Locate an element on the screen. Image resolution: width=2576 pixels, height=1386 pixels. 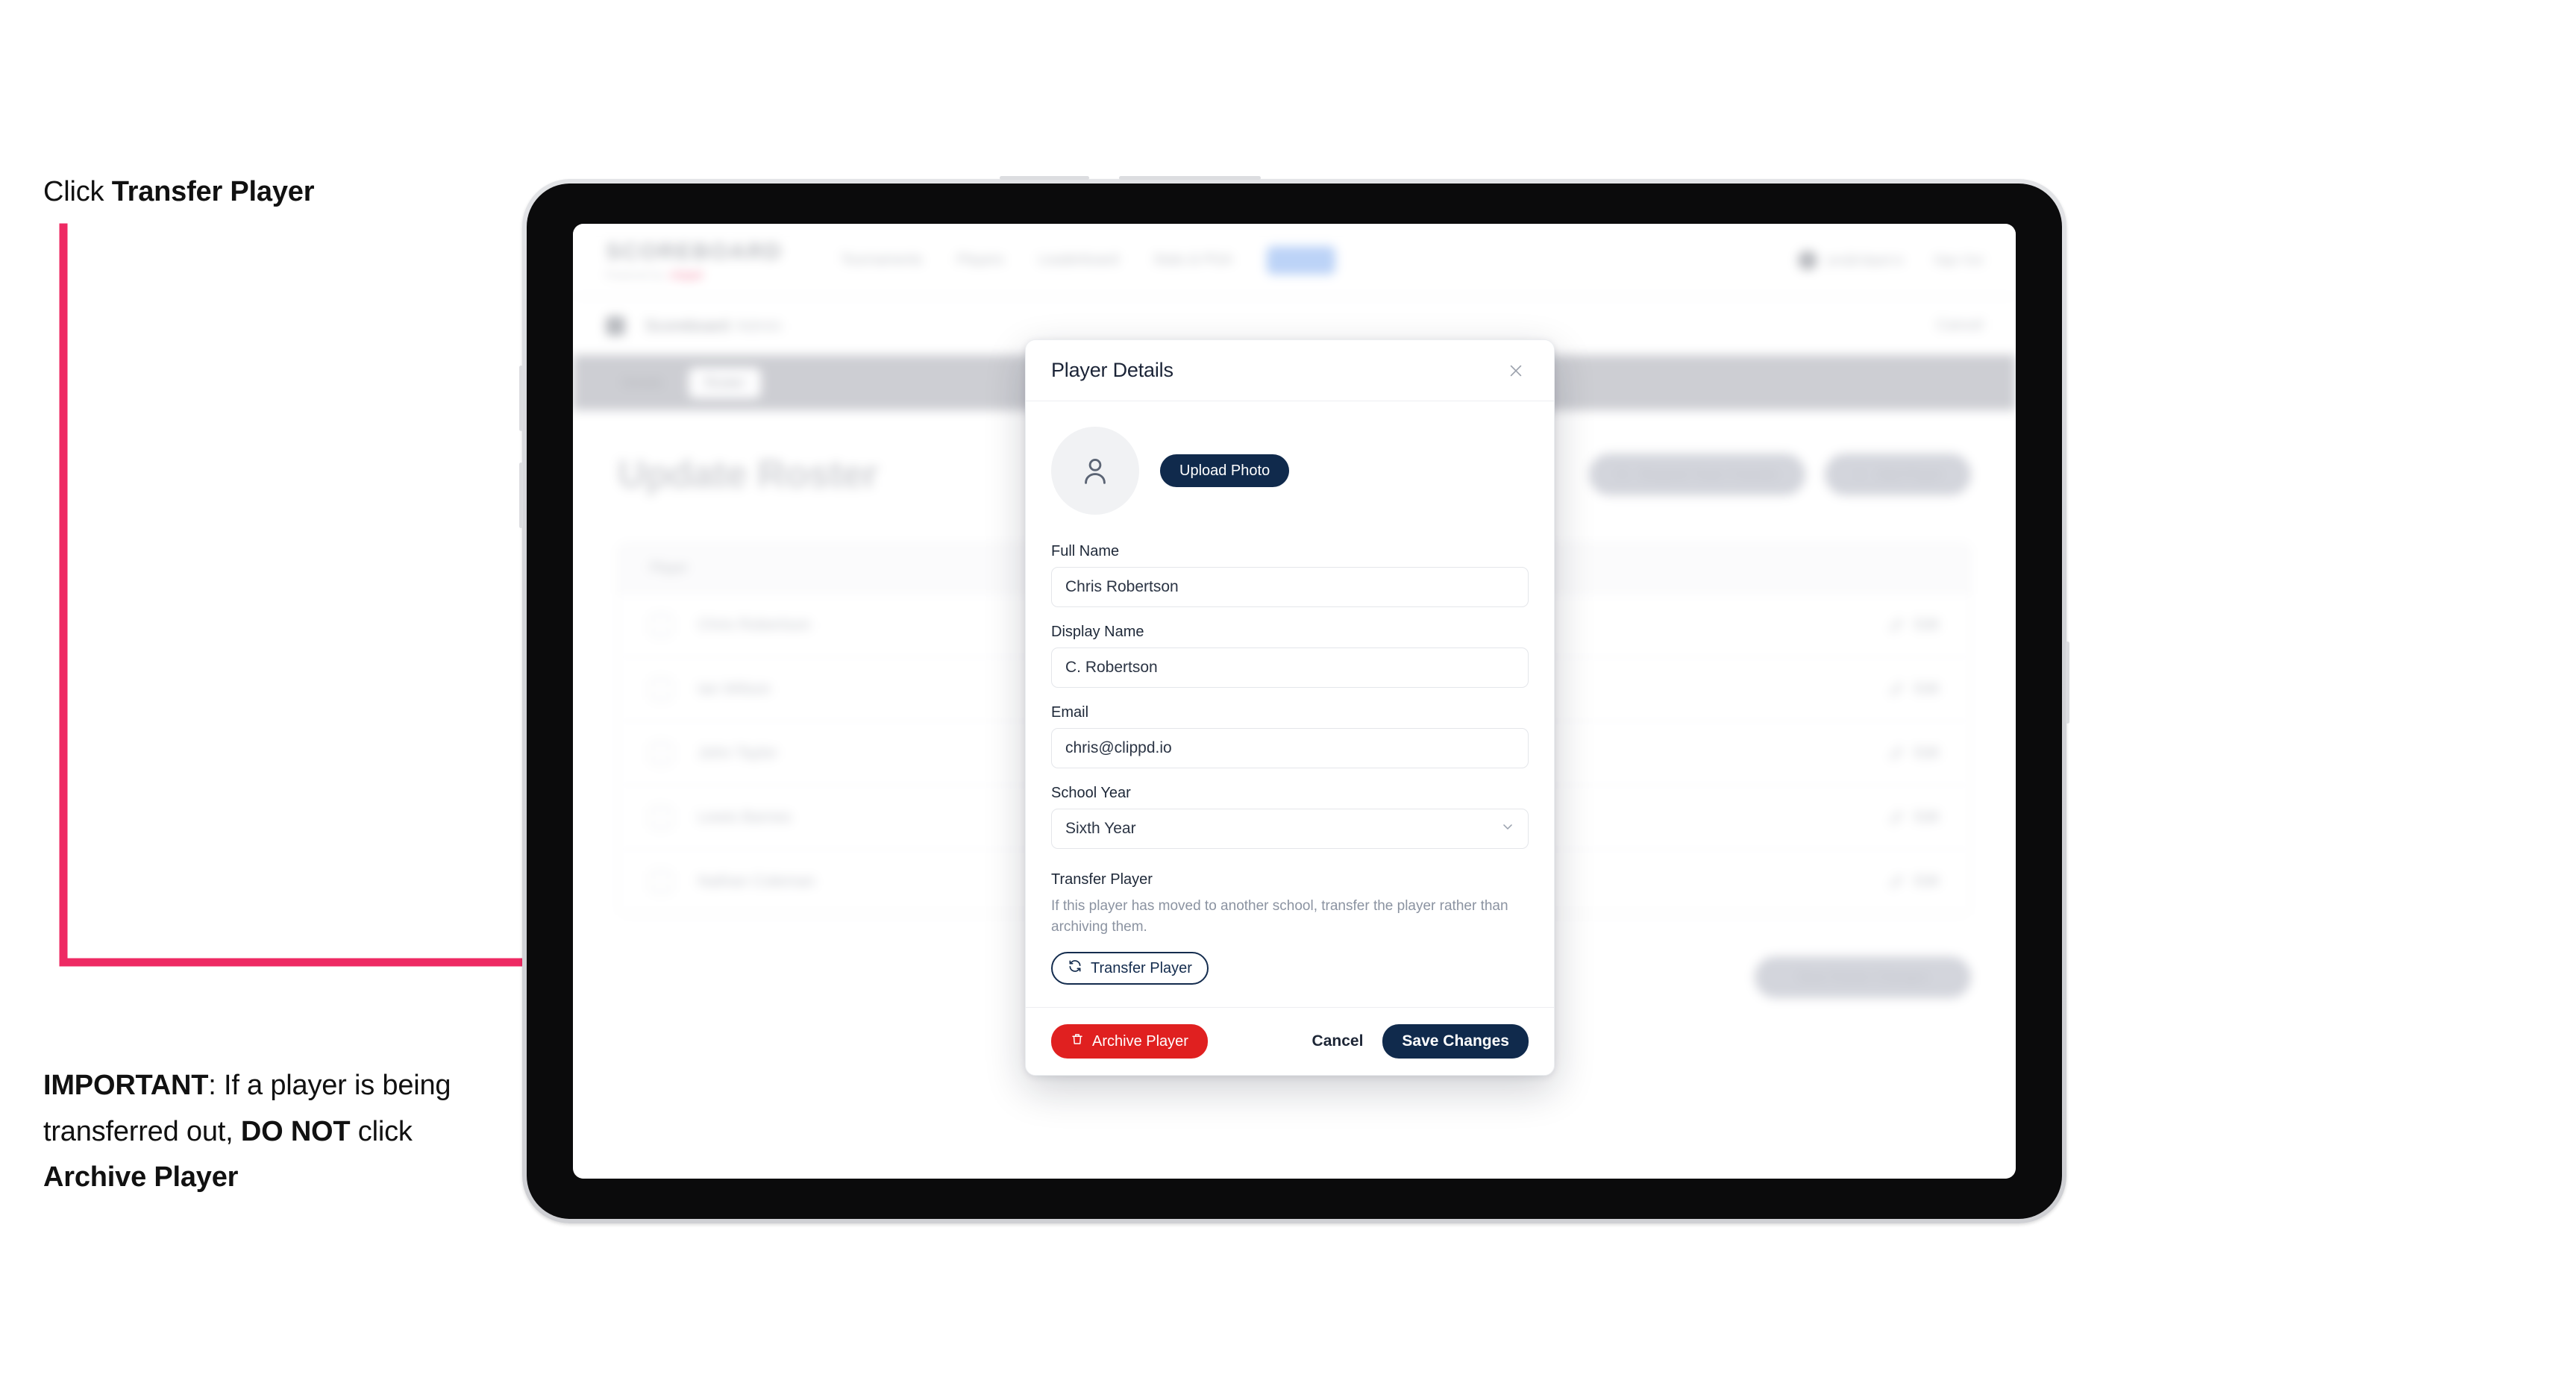
save-roster-changes-label: Save Roster Changes is located at coordinates (1862, 977).